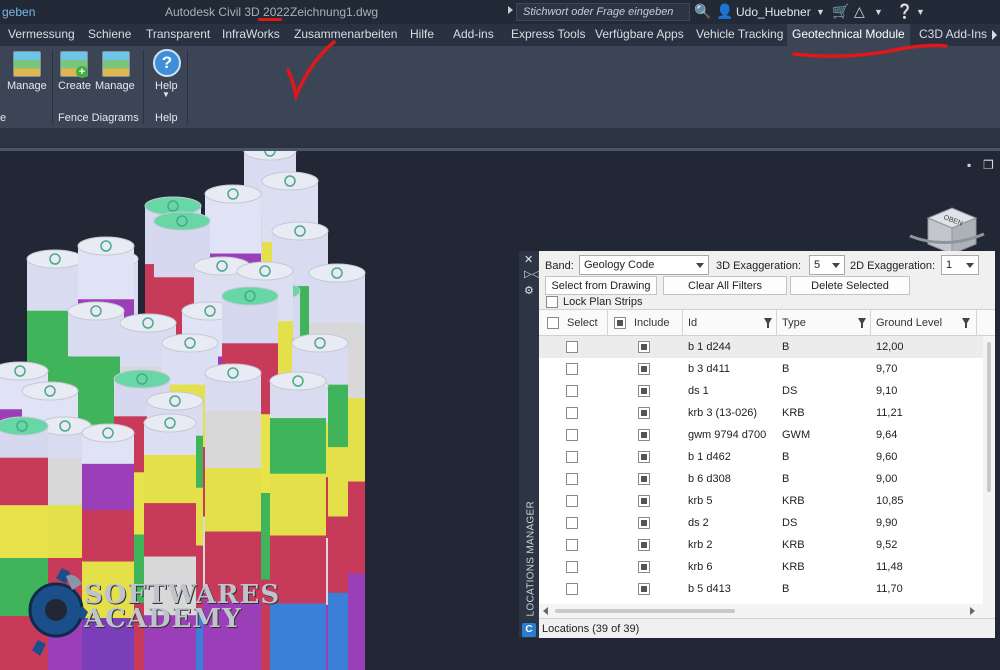 The image size is (1000, 670). Describe the element at coordinates (639, 34) in the screenshot. I see `tab-verfuegbare-apps: Verfügbare Apps` at that location.